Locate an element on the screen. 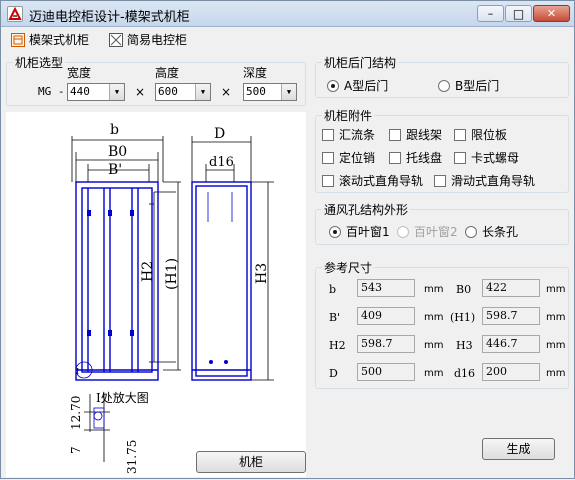  ref-label-d: D is located at coordinates (333, 373).